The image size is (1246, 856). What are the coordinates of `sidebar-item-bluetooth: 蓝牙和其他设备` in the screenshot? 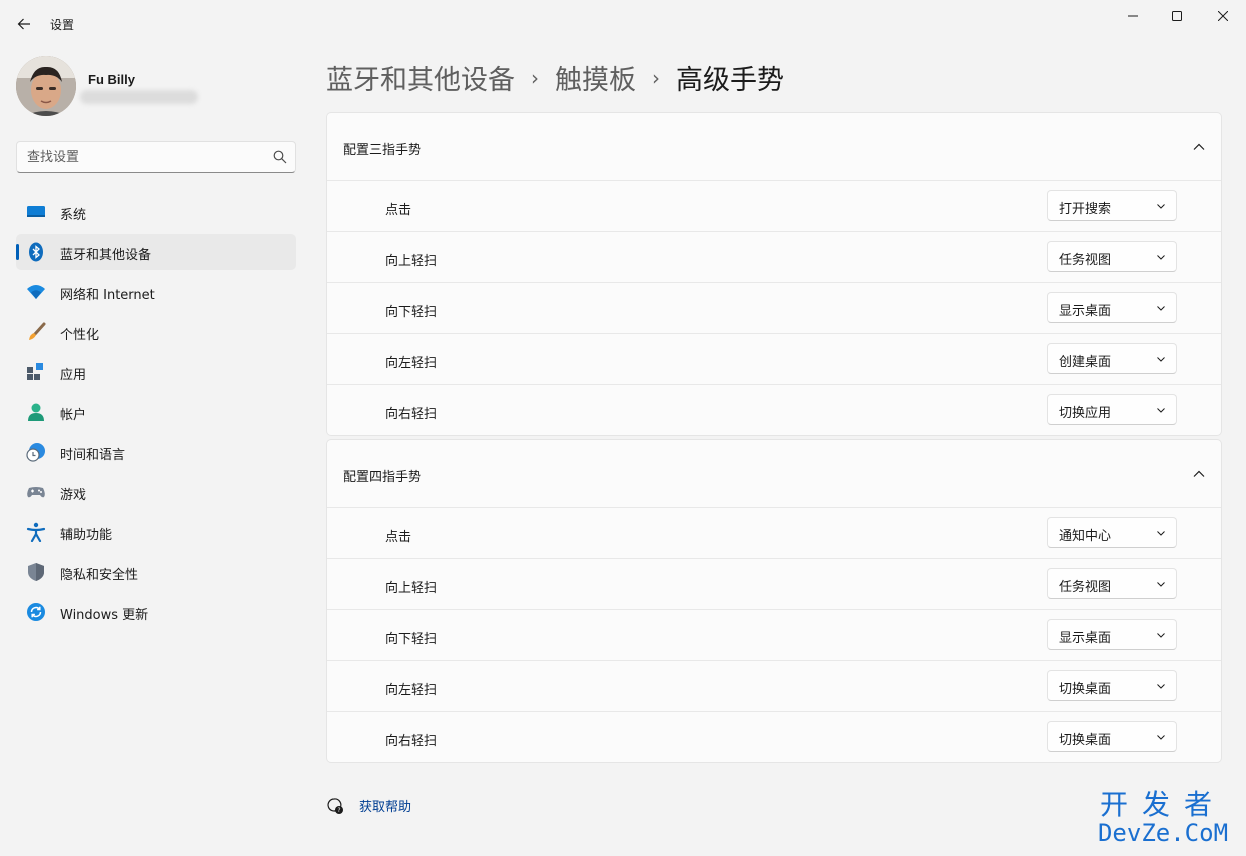 It's located at (156, 252).